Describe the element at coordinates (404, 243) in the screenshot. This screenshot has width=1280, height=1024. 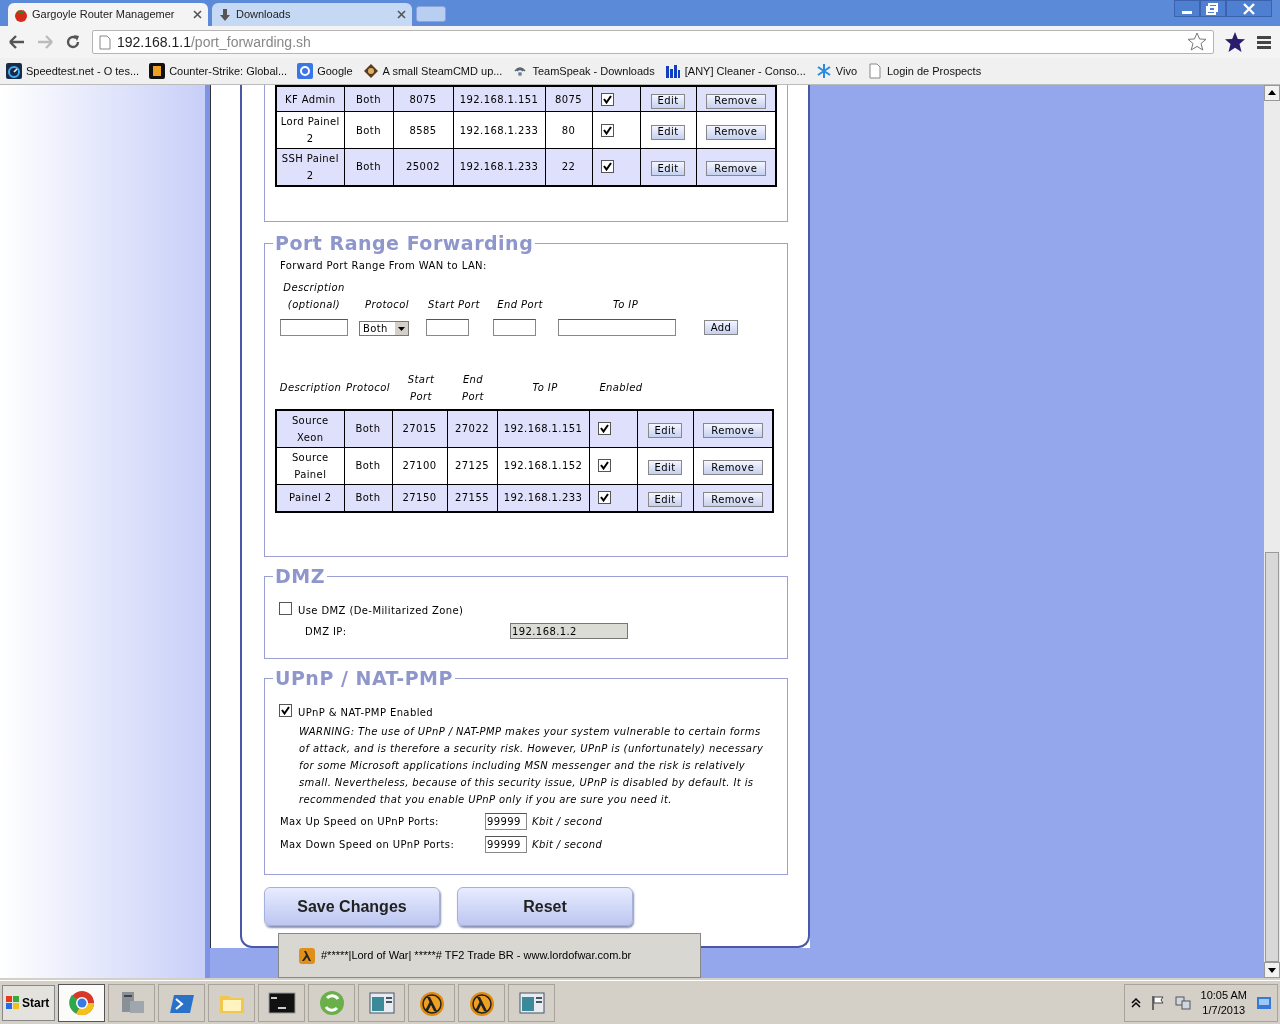
I see `section-title: Port Range Forwarding` at that location.